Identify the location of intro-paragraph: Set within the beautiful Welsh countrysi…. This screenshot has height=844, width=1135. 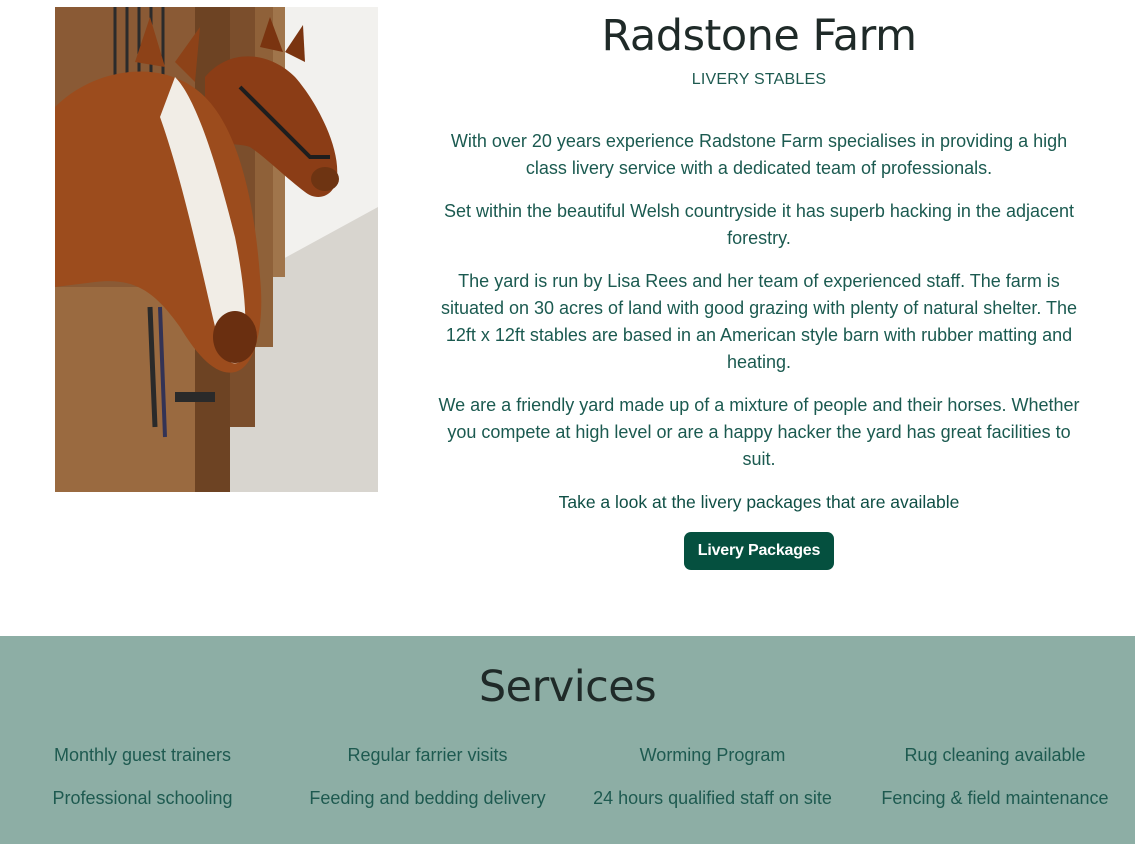
(759, 224).